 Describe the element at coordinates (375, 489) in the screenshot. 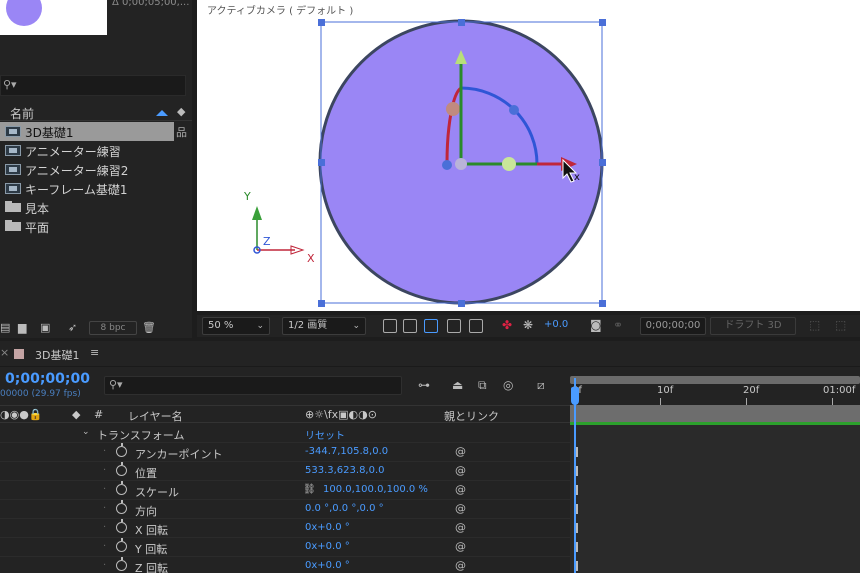

I see `property-value: 100.0,100.0,100.0 %` at that location.